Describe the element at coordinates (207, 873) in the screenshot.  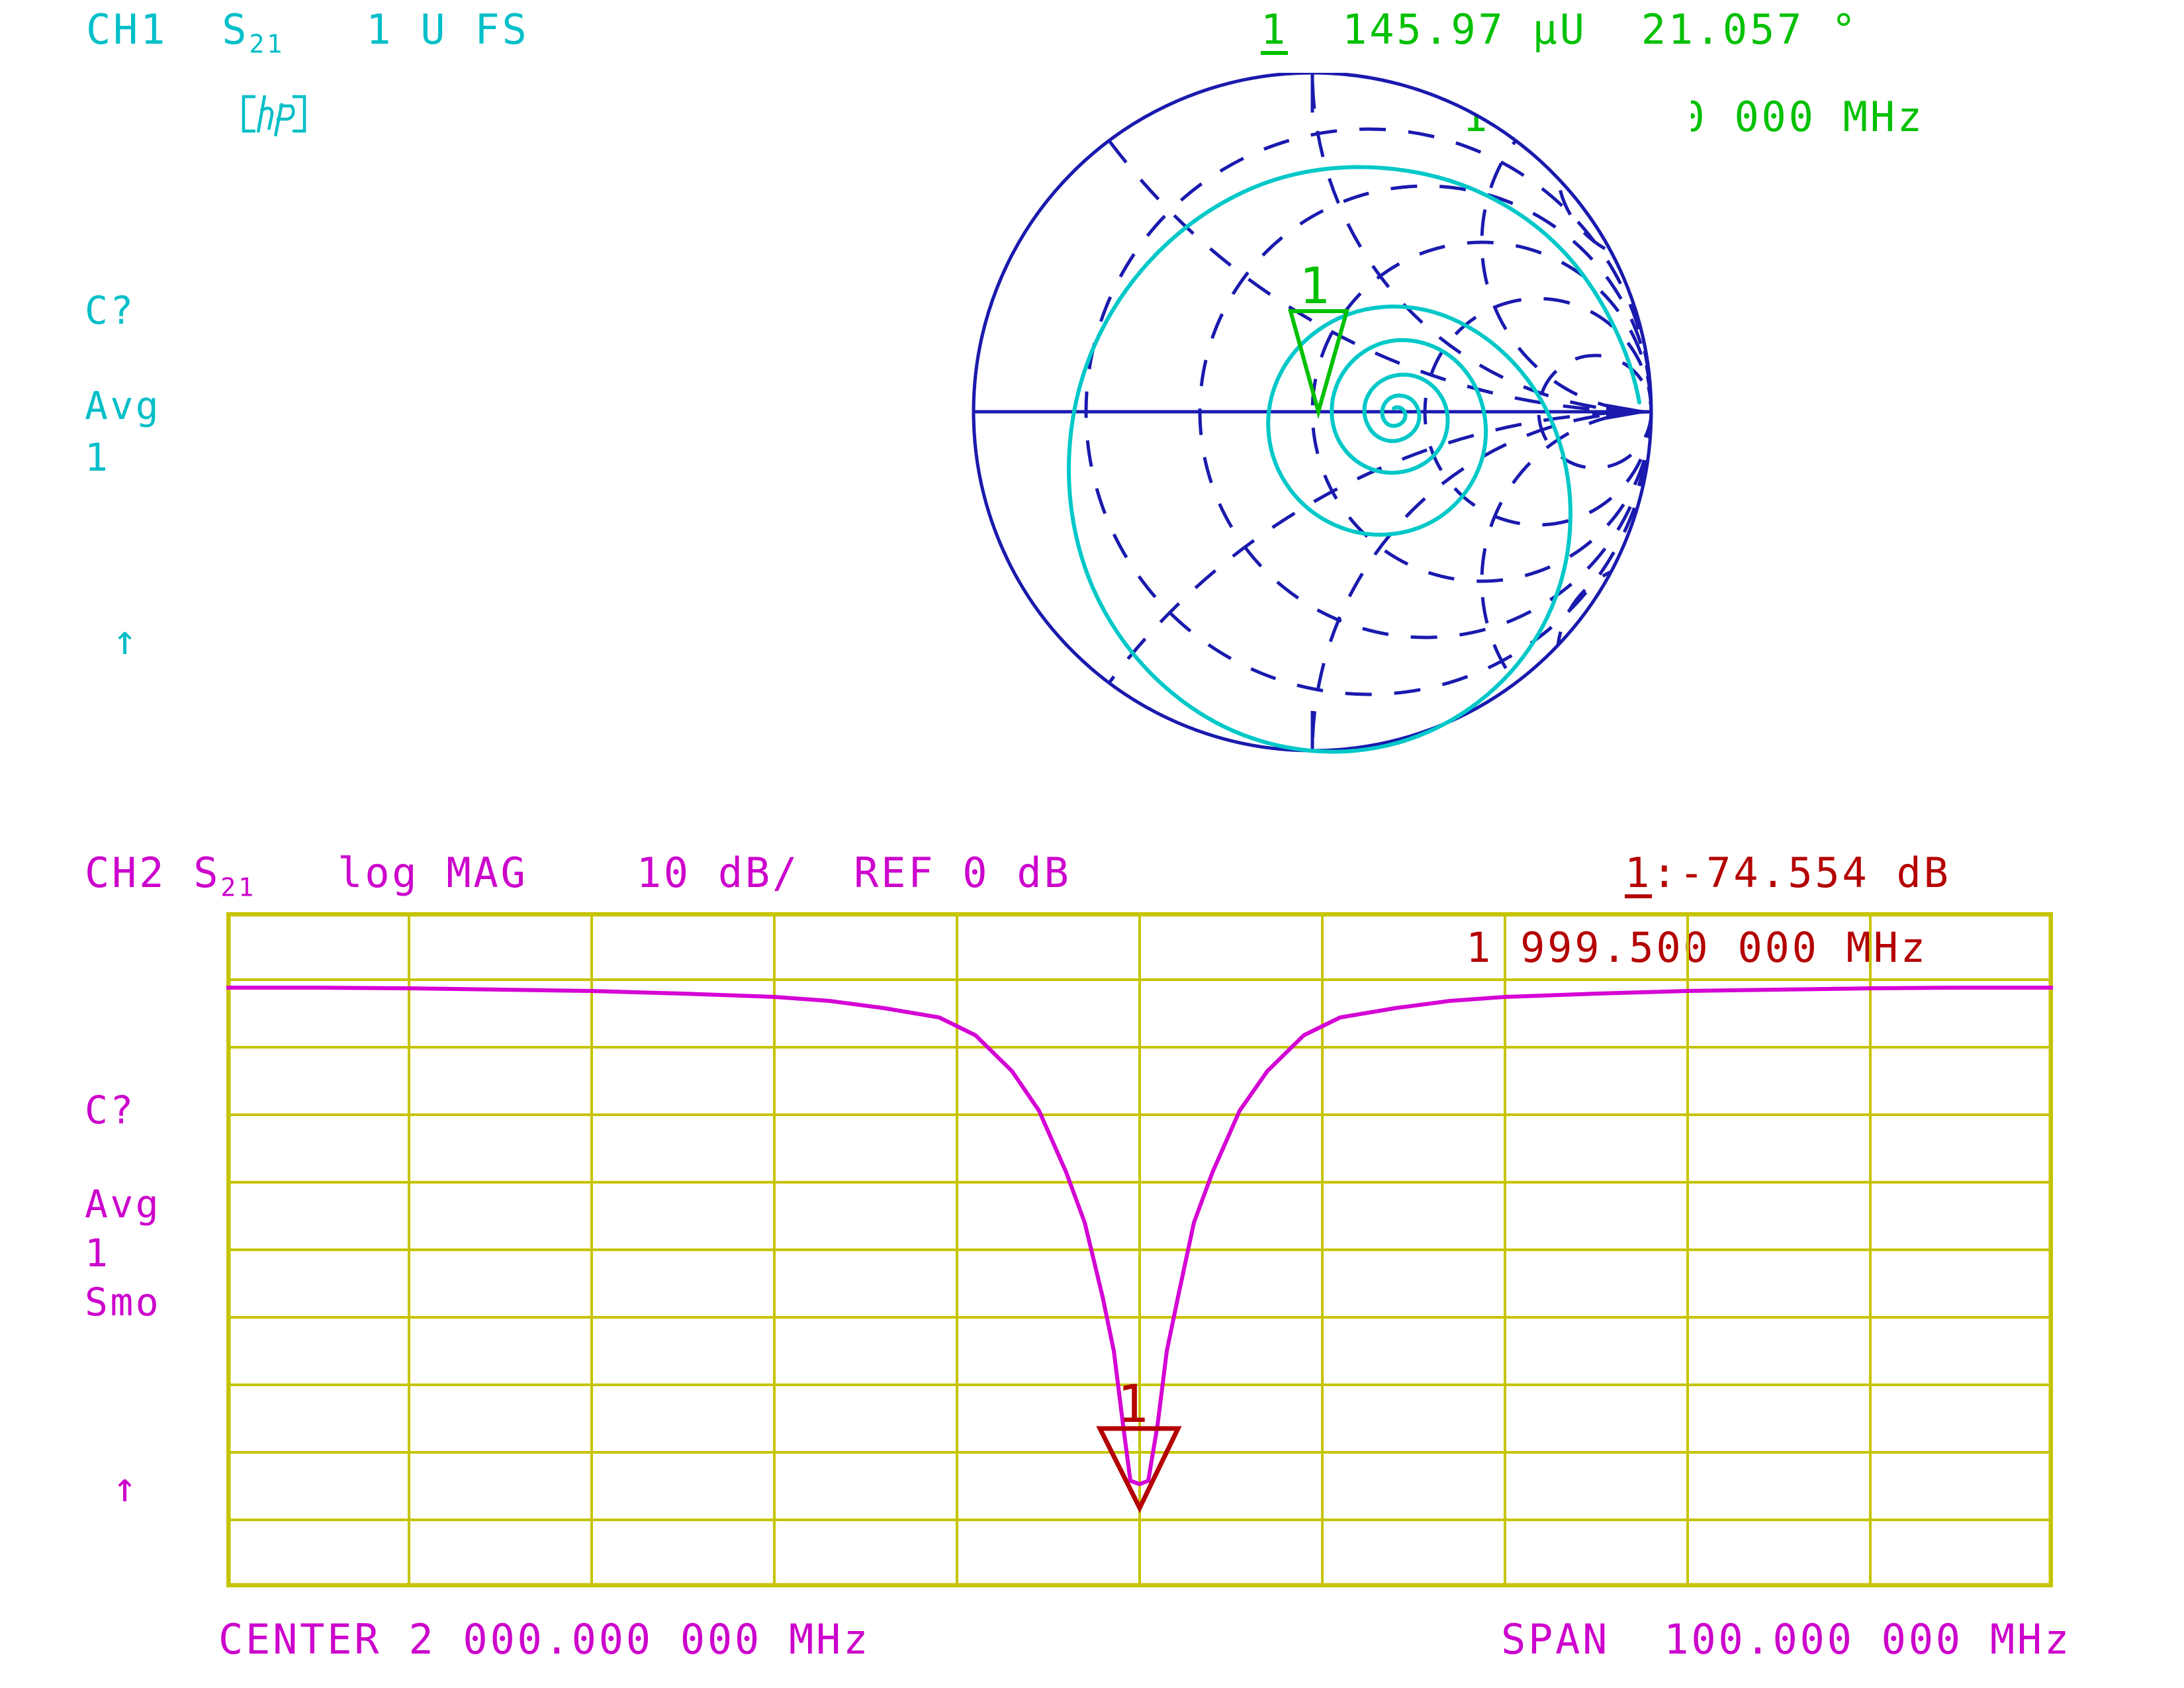
I see `ch2-parameter: S` at that location.